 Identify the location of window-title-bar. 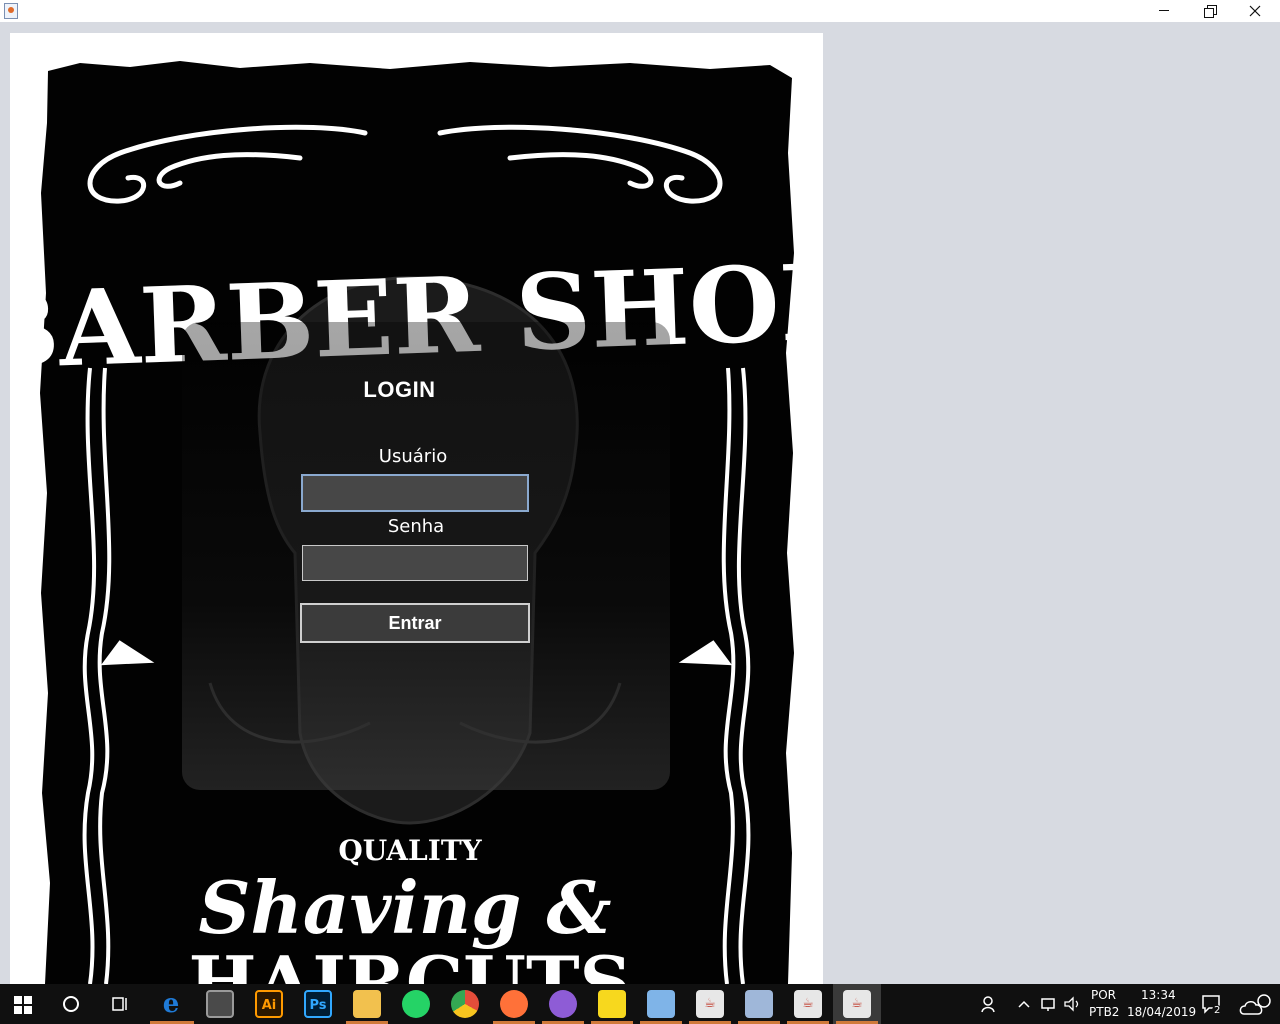
(640, 11).